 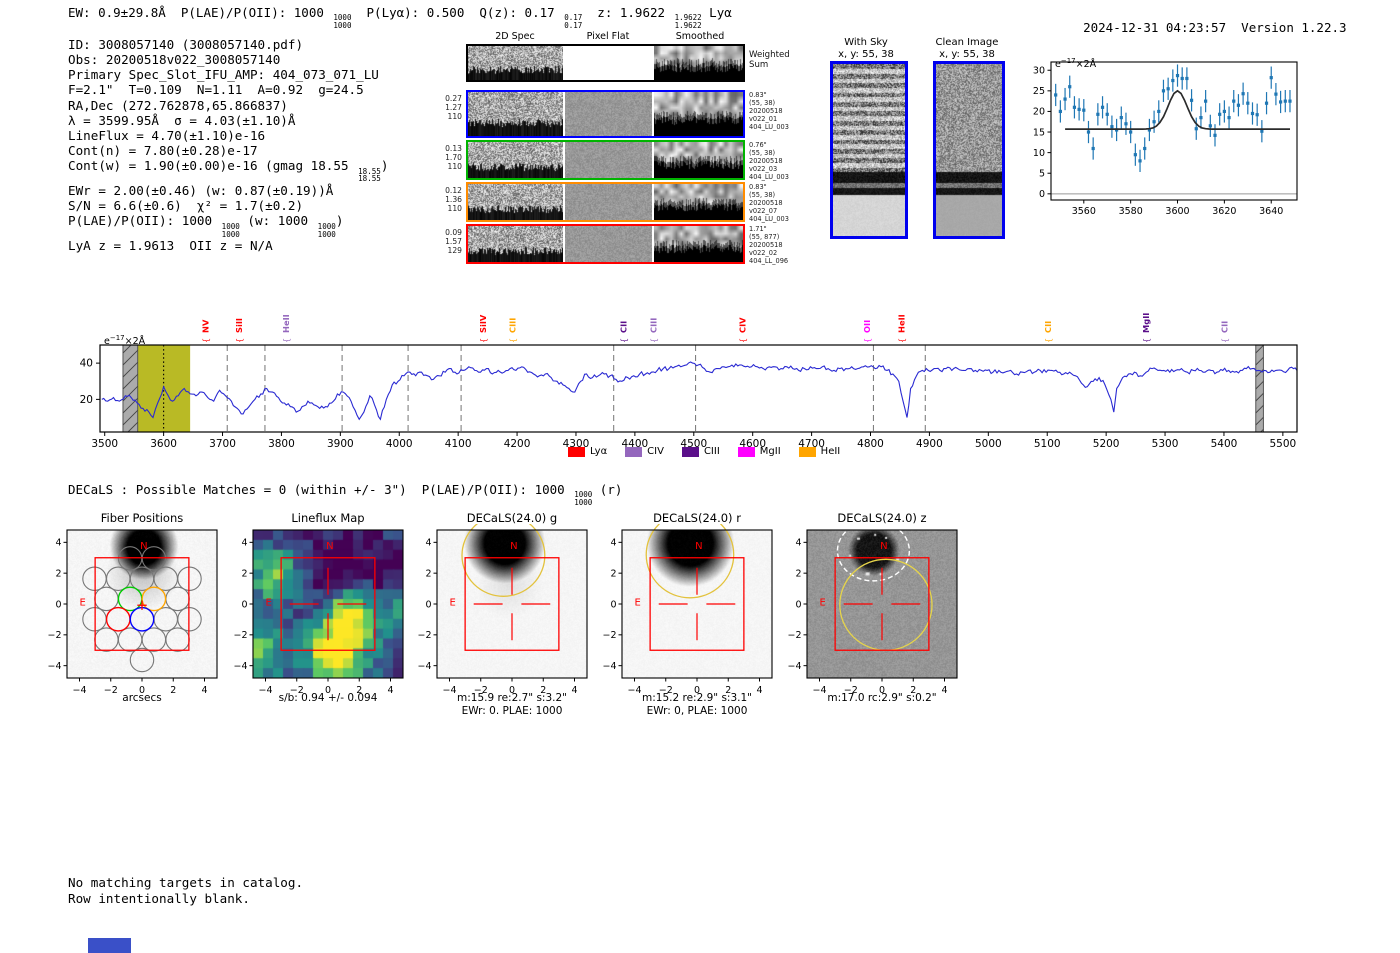 I want to click on version-label: Version 1.22.3, so click(x=1294, y=27).